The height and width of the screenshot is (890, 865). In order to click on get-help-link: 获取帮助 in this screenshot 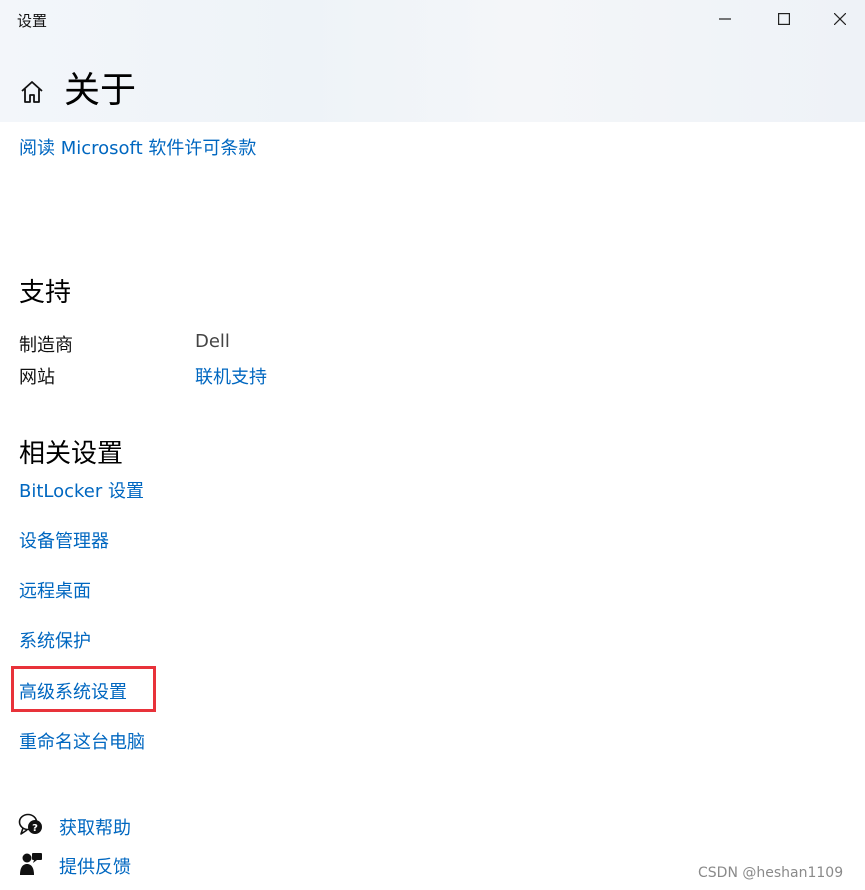, I will do `click(95, 827)`.